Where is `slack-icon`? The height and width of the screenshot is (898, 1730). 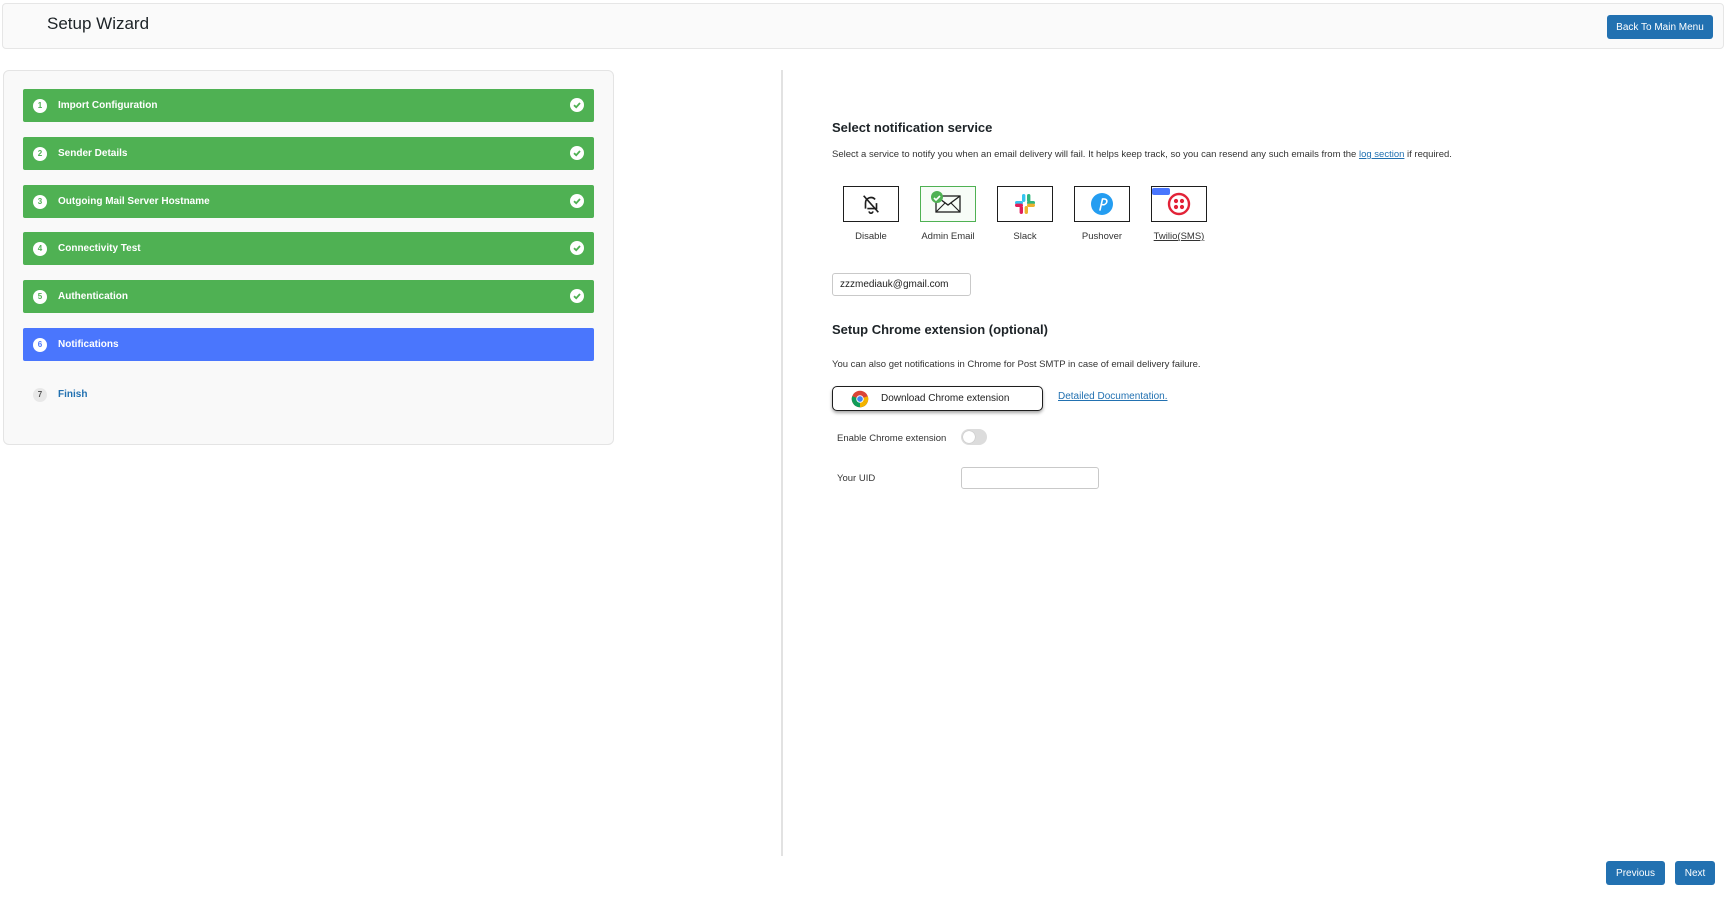 slack-icon is located at coordinates (1025, 204).